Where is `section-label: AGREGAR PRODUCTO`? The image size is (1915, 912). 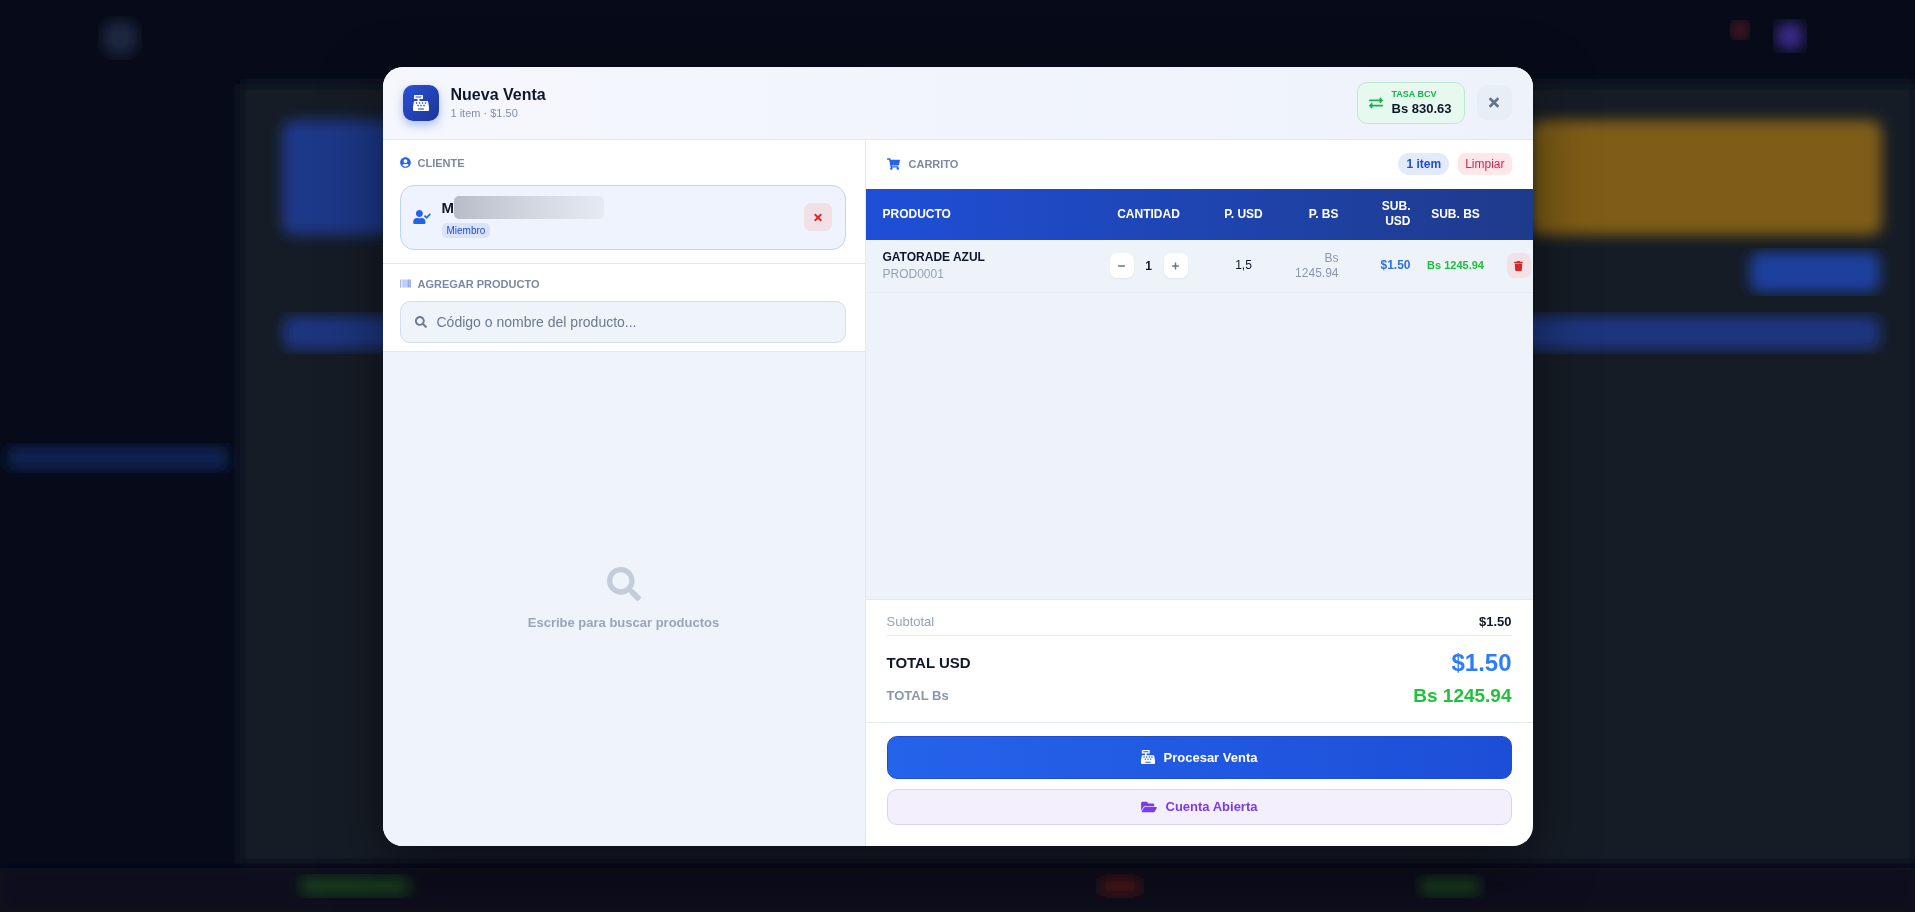
section-label: AGREGAR PRODUCTO is located at coordinates (478, 283).